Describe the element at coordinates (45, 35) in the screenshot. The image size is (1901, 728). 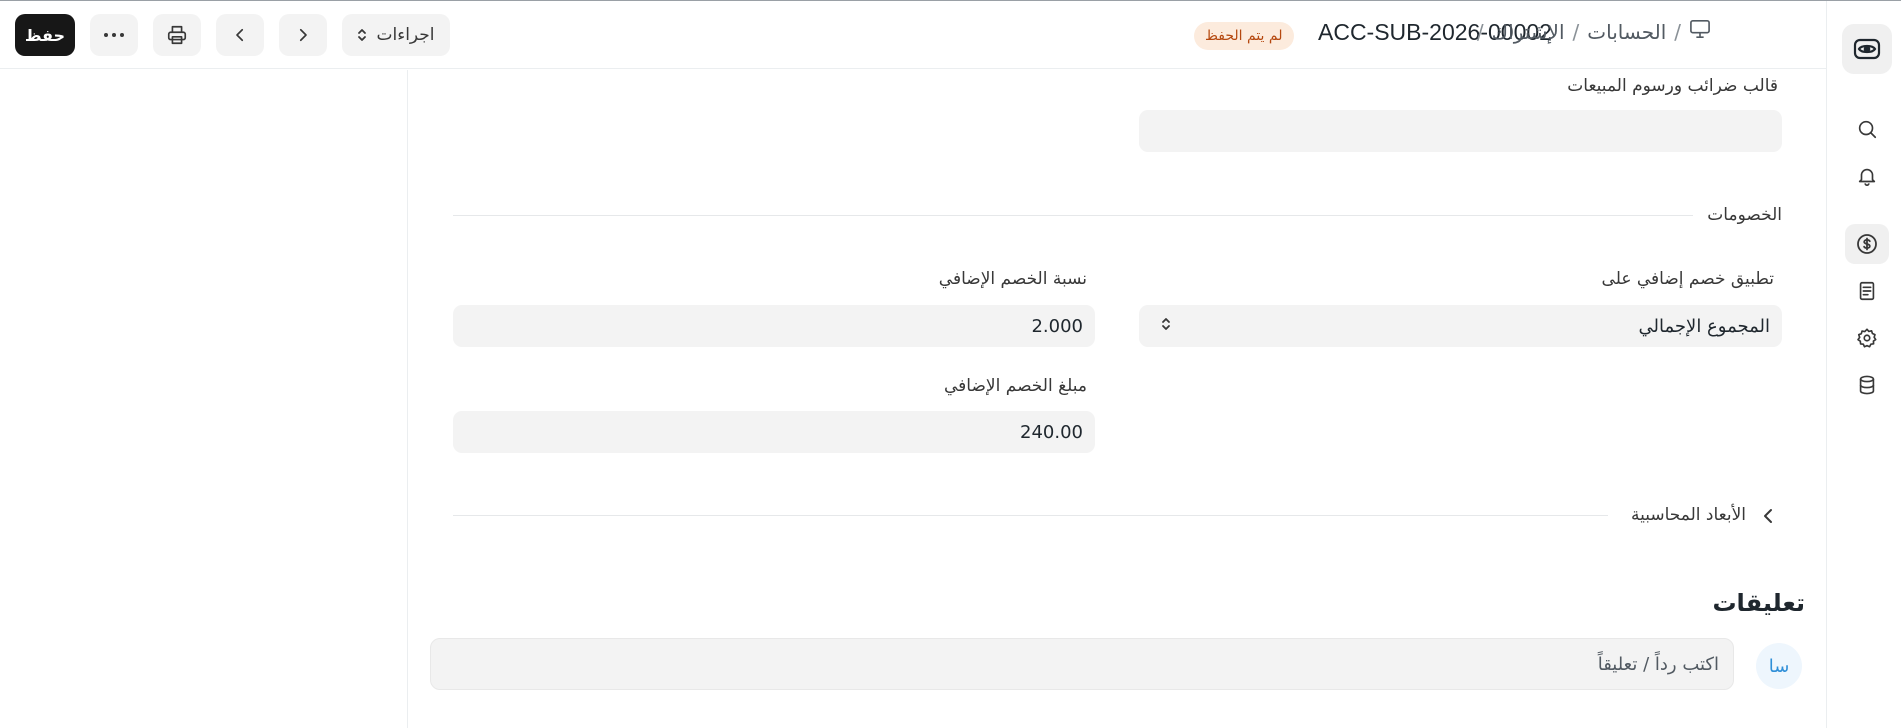
I see `save-button: حفظ` at that location.